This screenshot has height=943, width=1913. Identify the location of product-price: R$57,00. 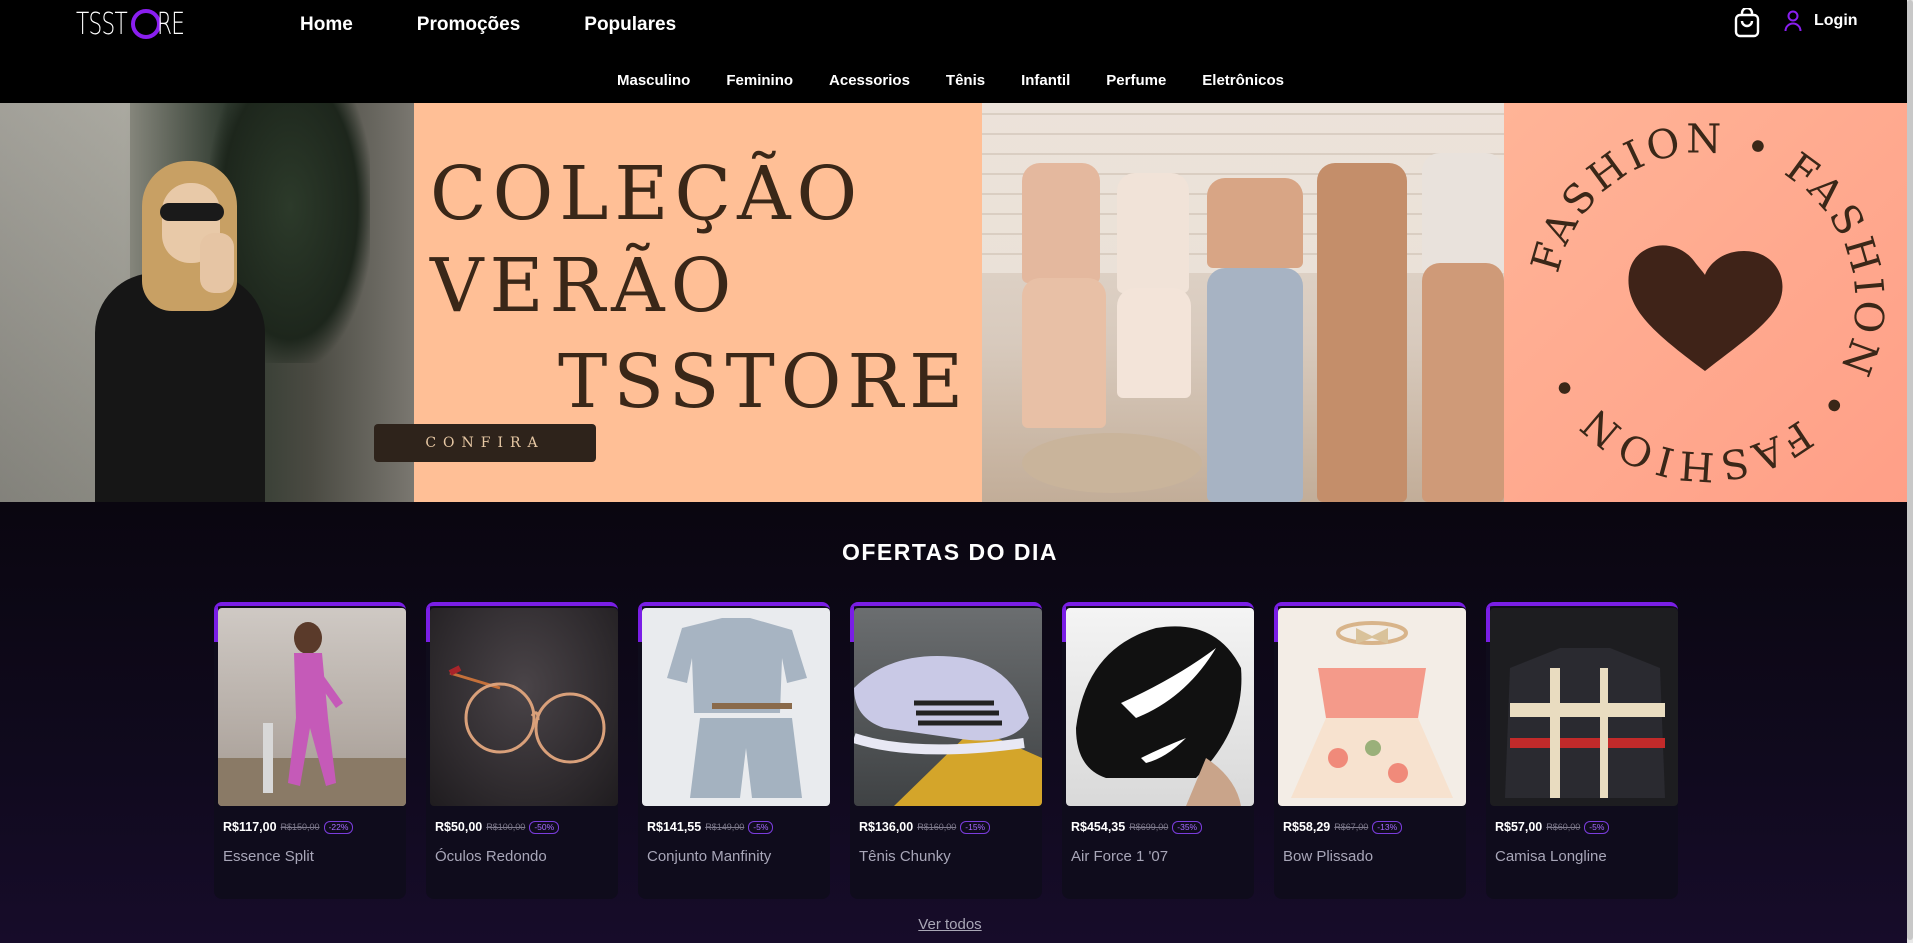
(1519, 827).